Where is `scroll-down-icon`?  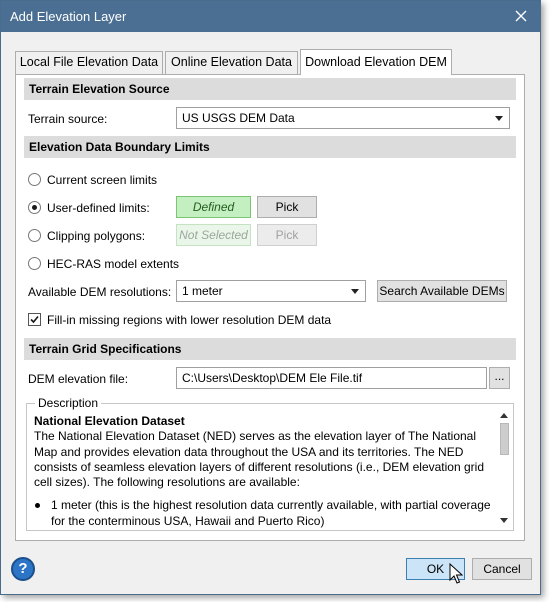 scroll-down-icon is located at coordinates (504, 520).